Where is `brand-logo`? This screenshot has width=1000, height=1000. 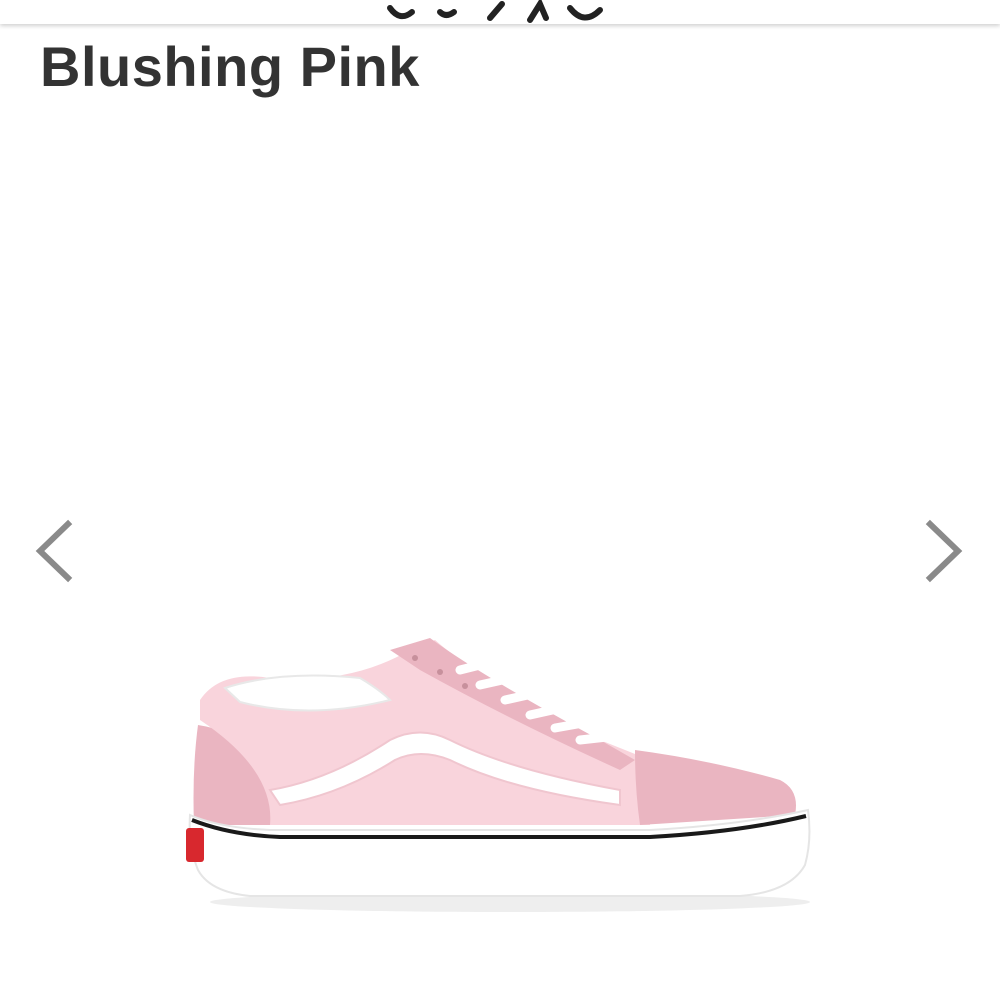 brand-logo is located at coordinates (500, 12).